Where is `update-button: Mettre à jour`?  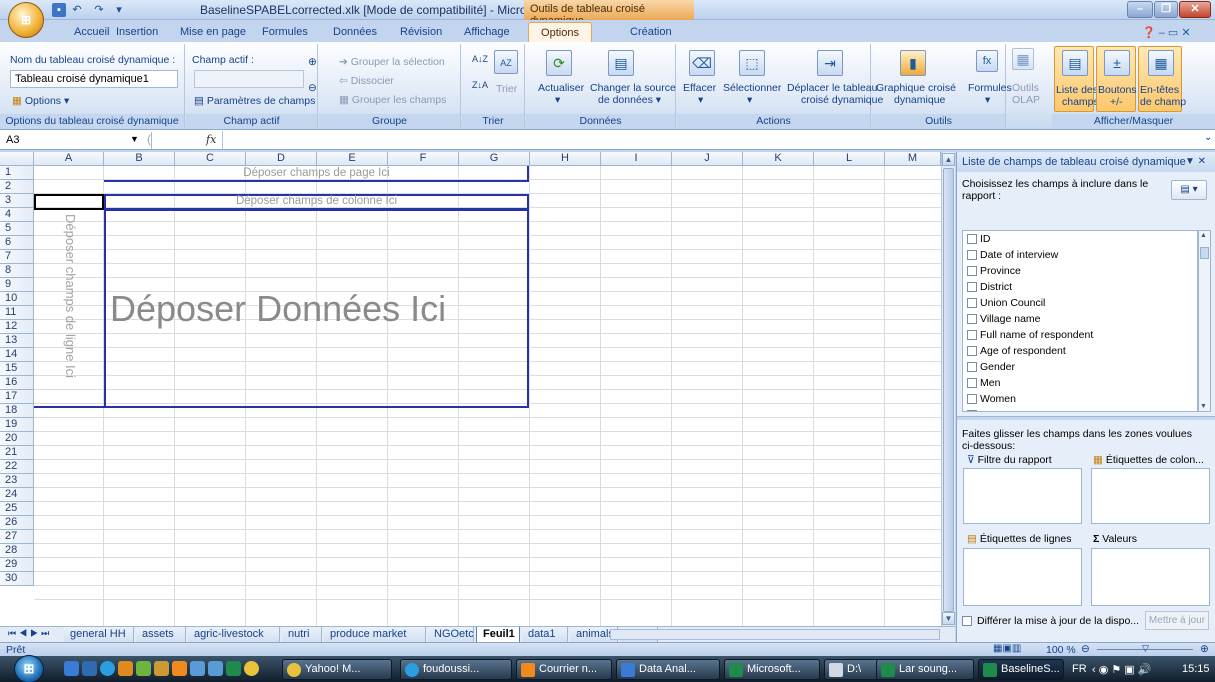
update-button: Mettre à jour is located at coordinates (1177, 620).